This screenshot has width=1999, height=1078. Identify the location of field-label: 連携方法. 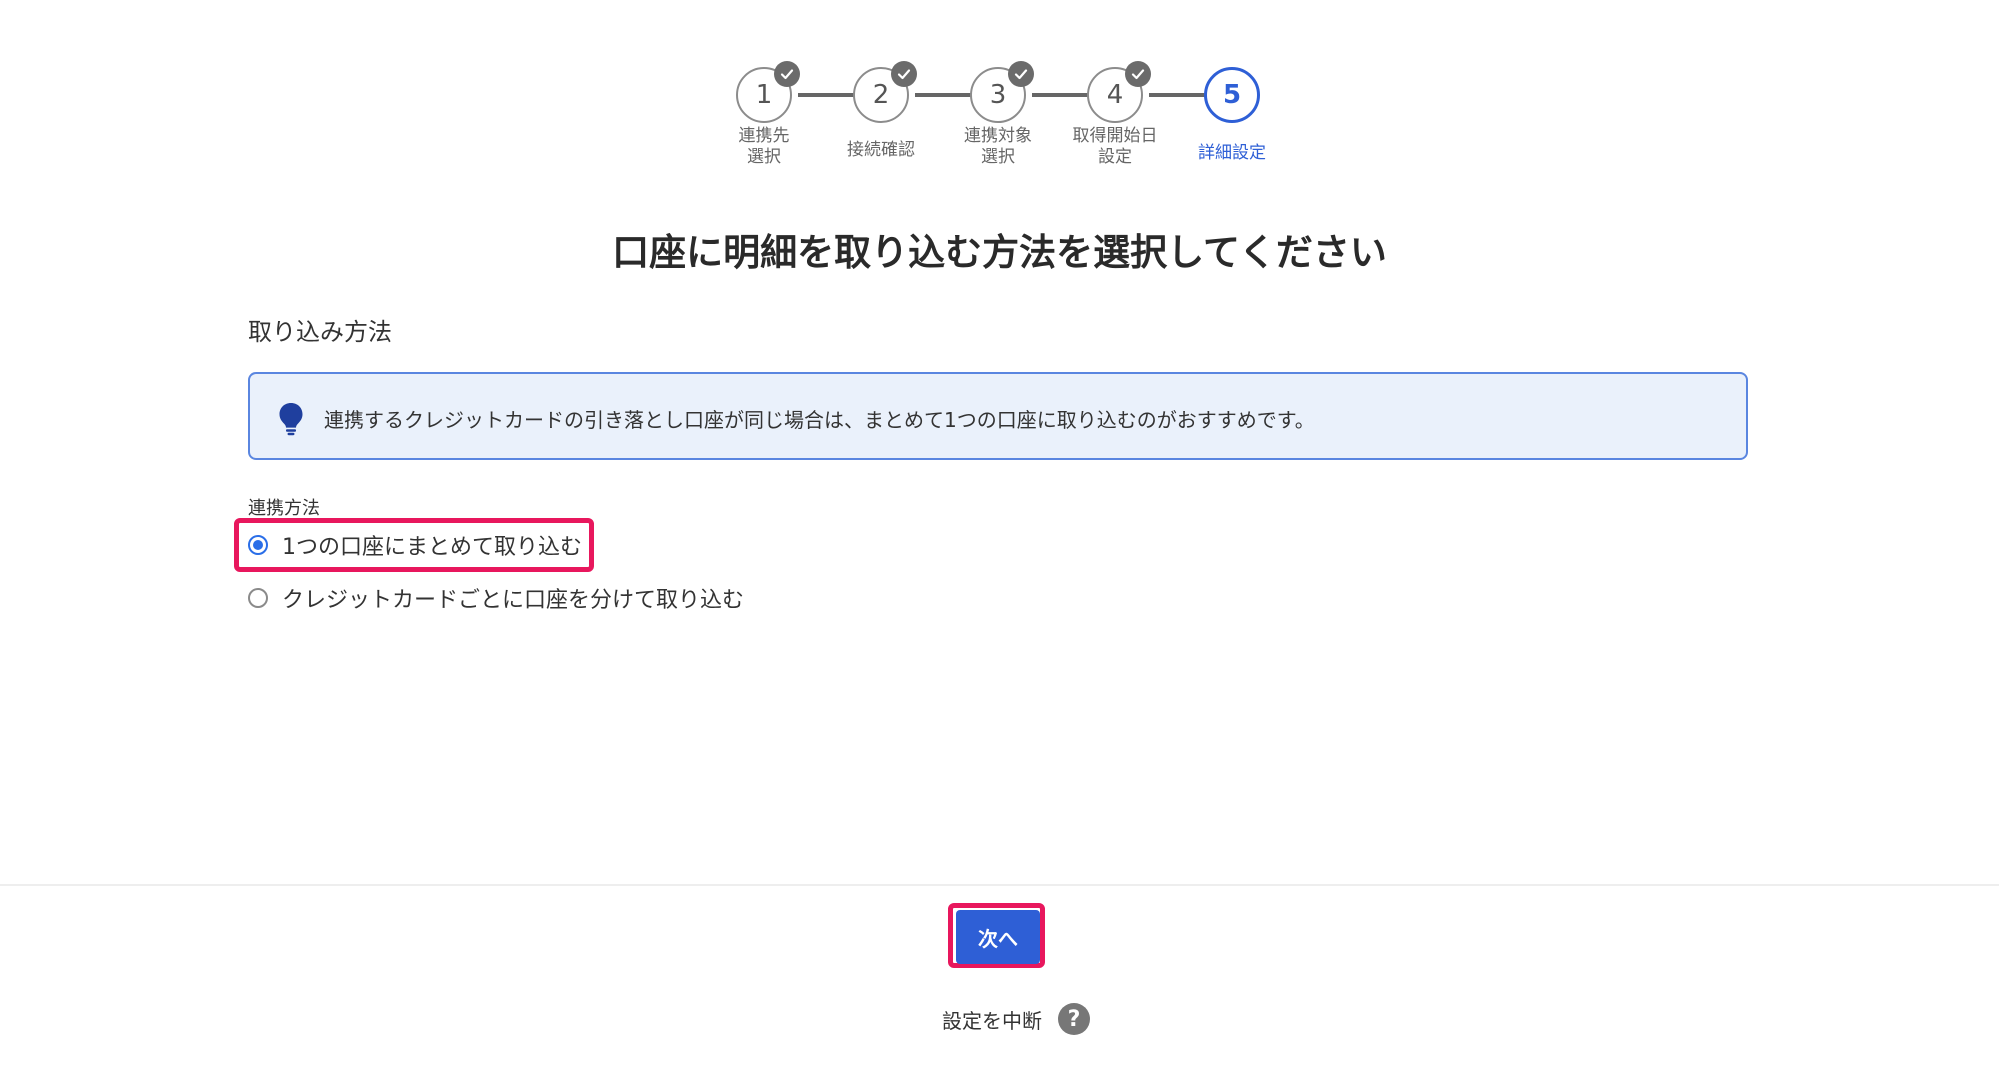
(284, 508).